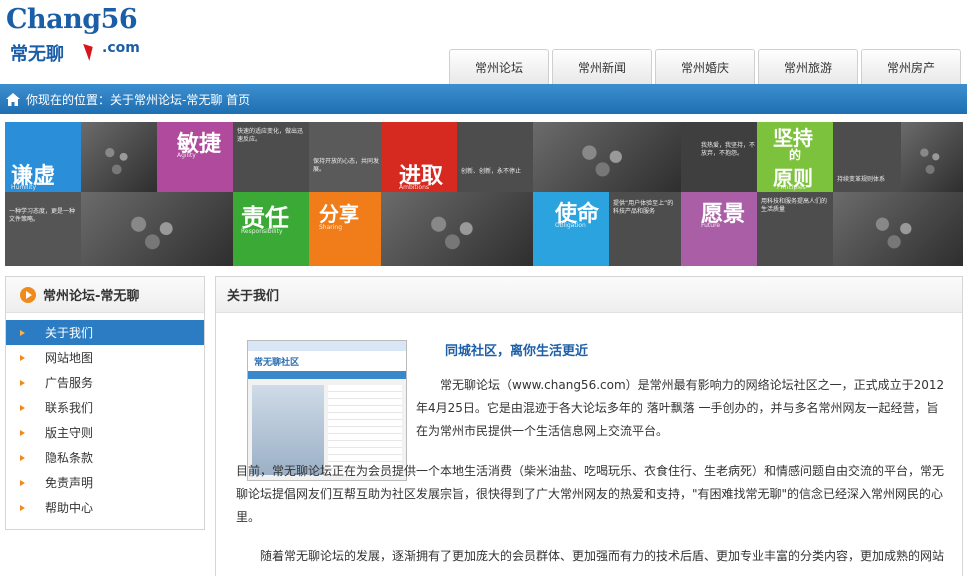  I want to click on nav-tab-wedding: 常州婚庆, so click(705, 66).